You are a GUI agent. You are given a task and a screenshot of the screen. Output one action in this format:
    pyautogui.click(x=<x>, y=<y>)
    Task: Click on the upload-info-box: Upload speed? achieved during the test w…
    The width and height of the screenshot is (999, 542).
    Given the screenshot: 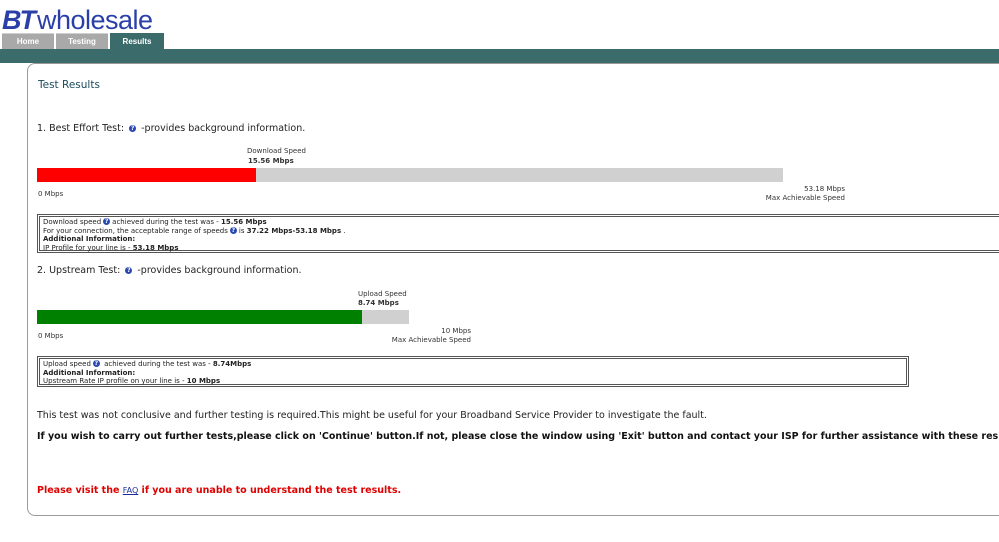 What is the action you would take?
    pyautogui.click(x=473, y=371)
    